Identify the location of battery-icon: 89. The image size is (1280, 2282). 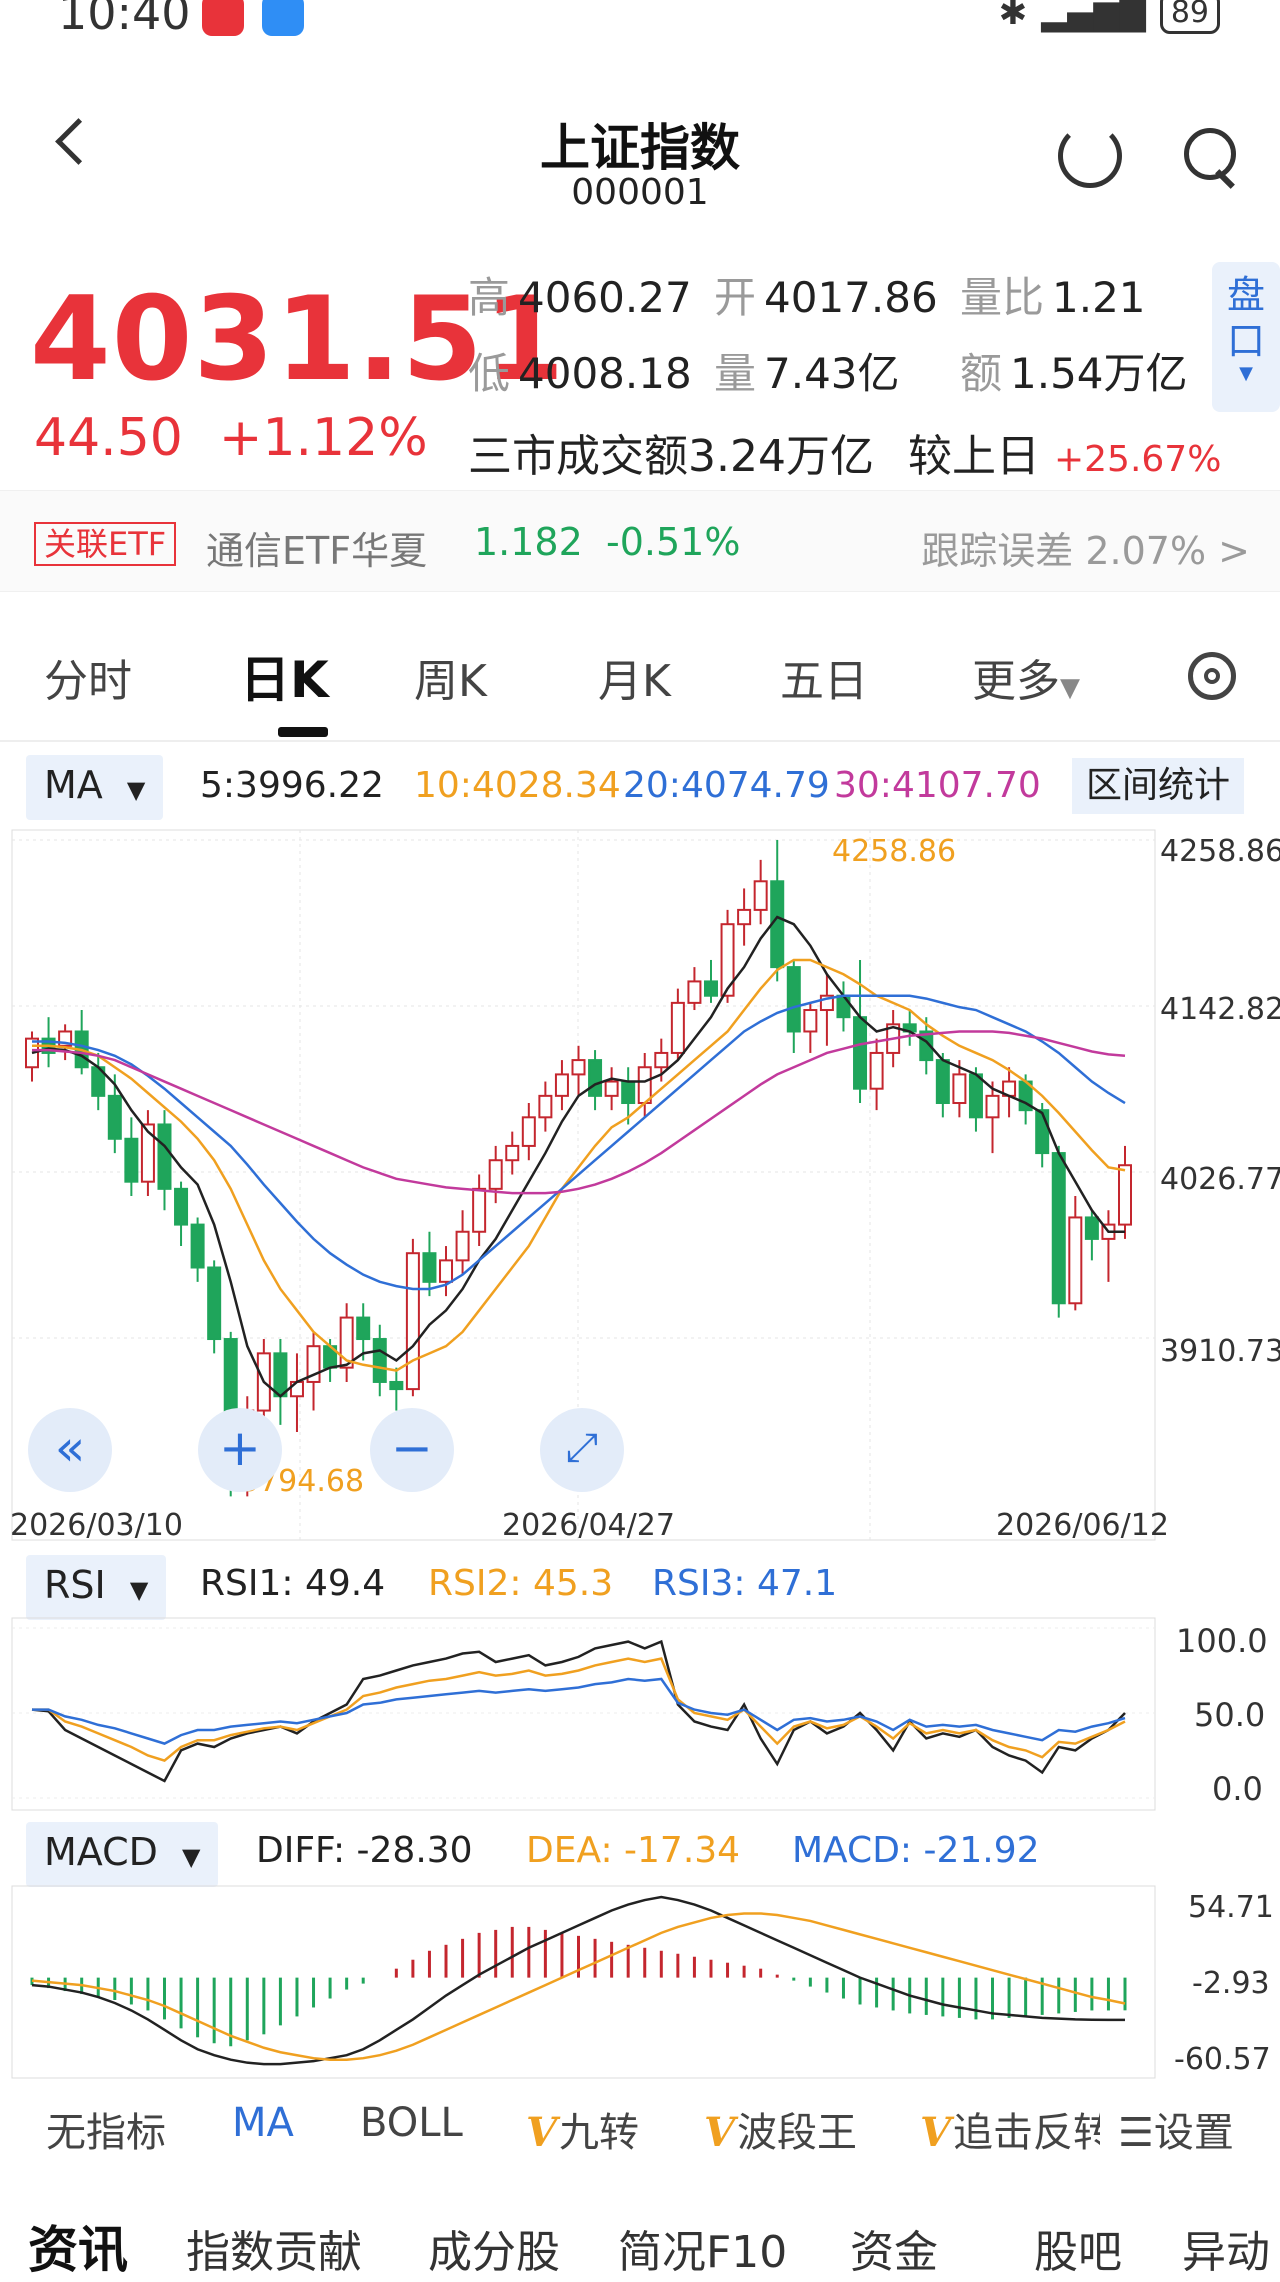
(1189, 17).